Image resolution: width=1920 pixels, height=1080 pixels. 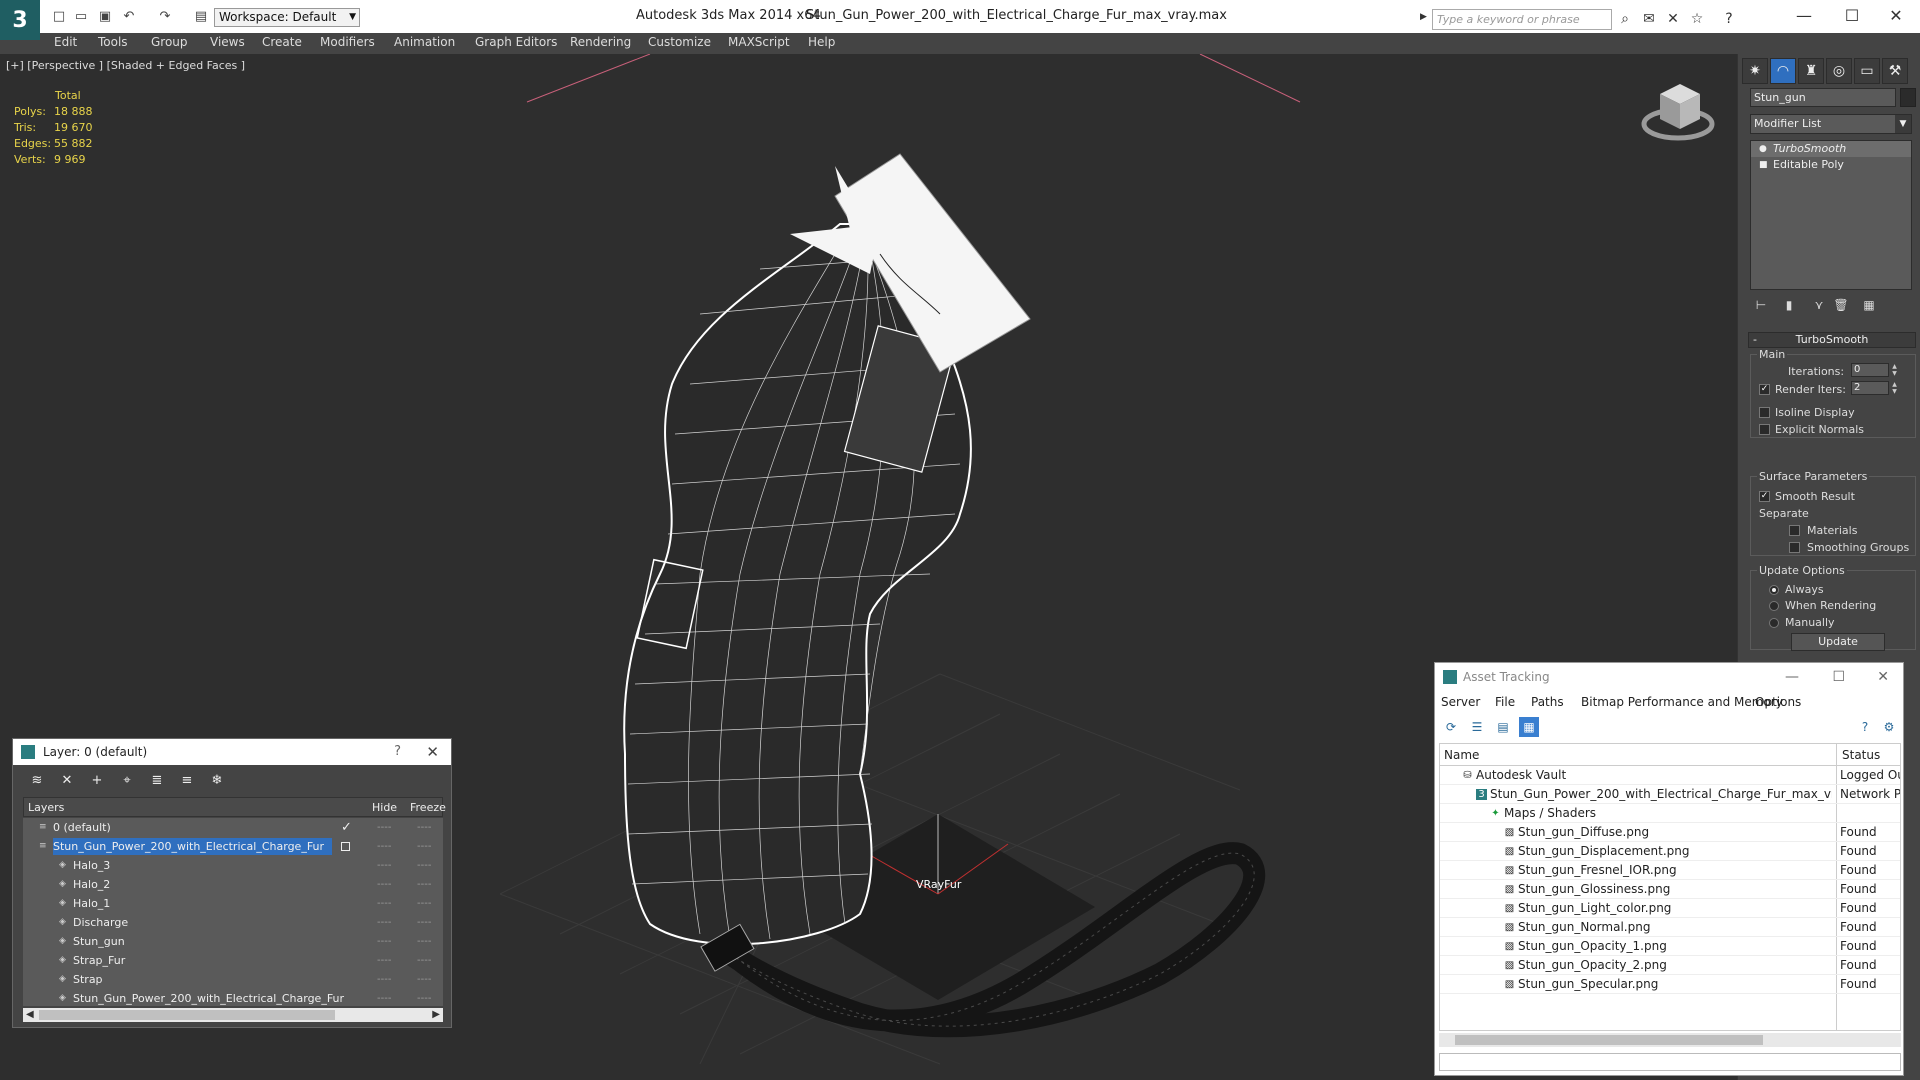 What do you see at coordinates (127, 781) in the screenshot?
I see `select-objects-icon: ⌖` at bounding box center [127, 781].